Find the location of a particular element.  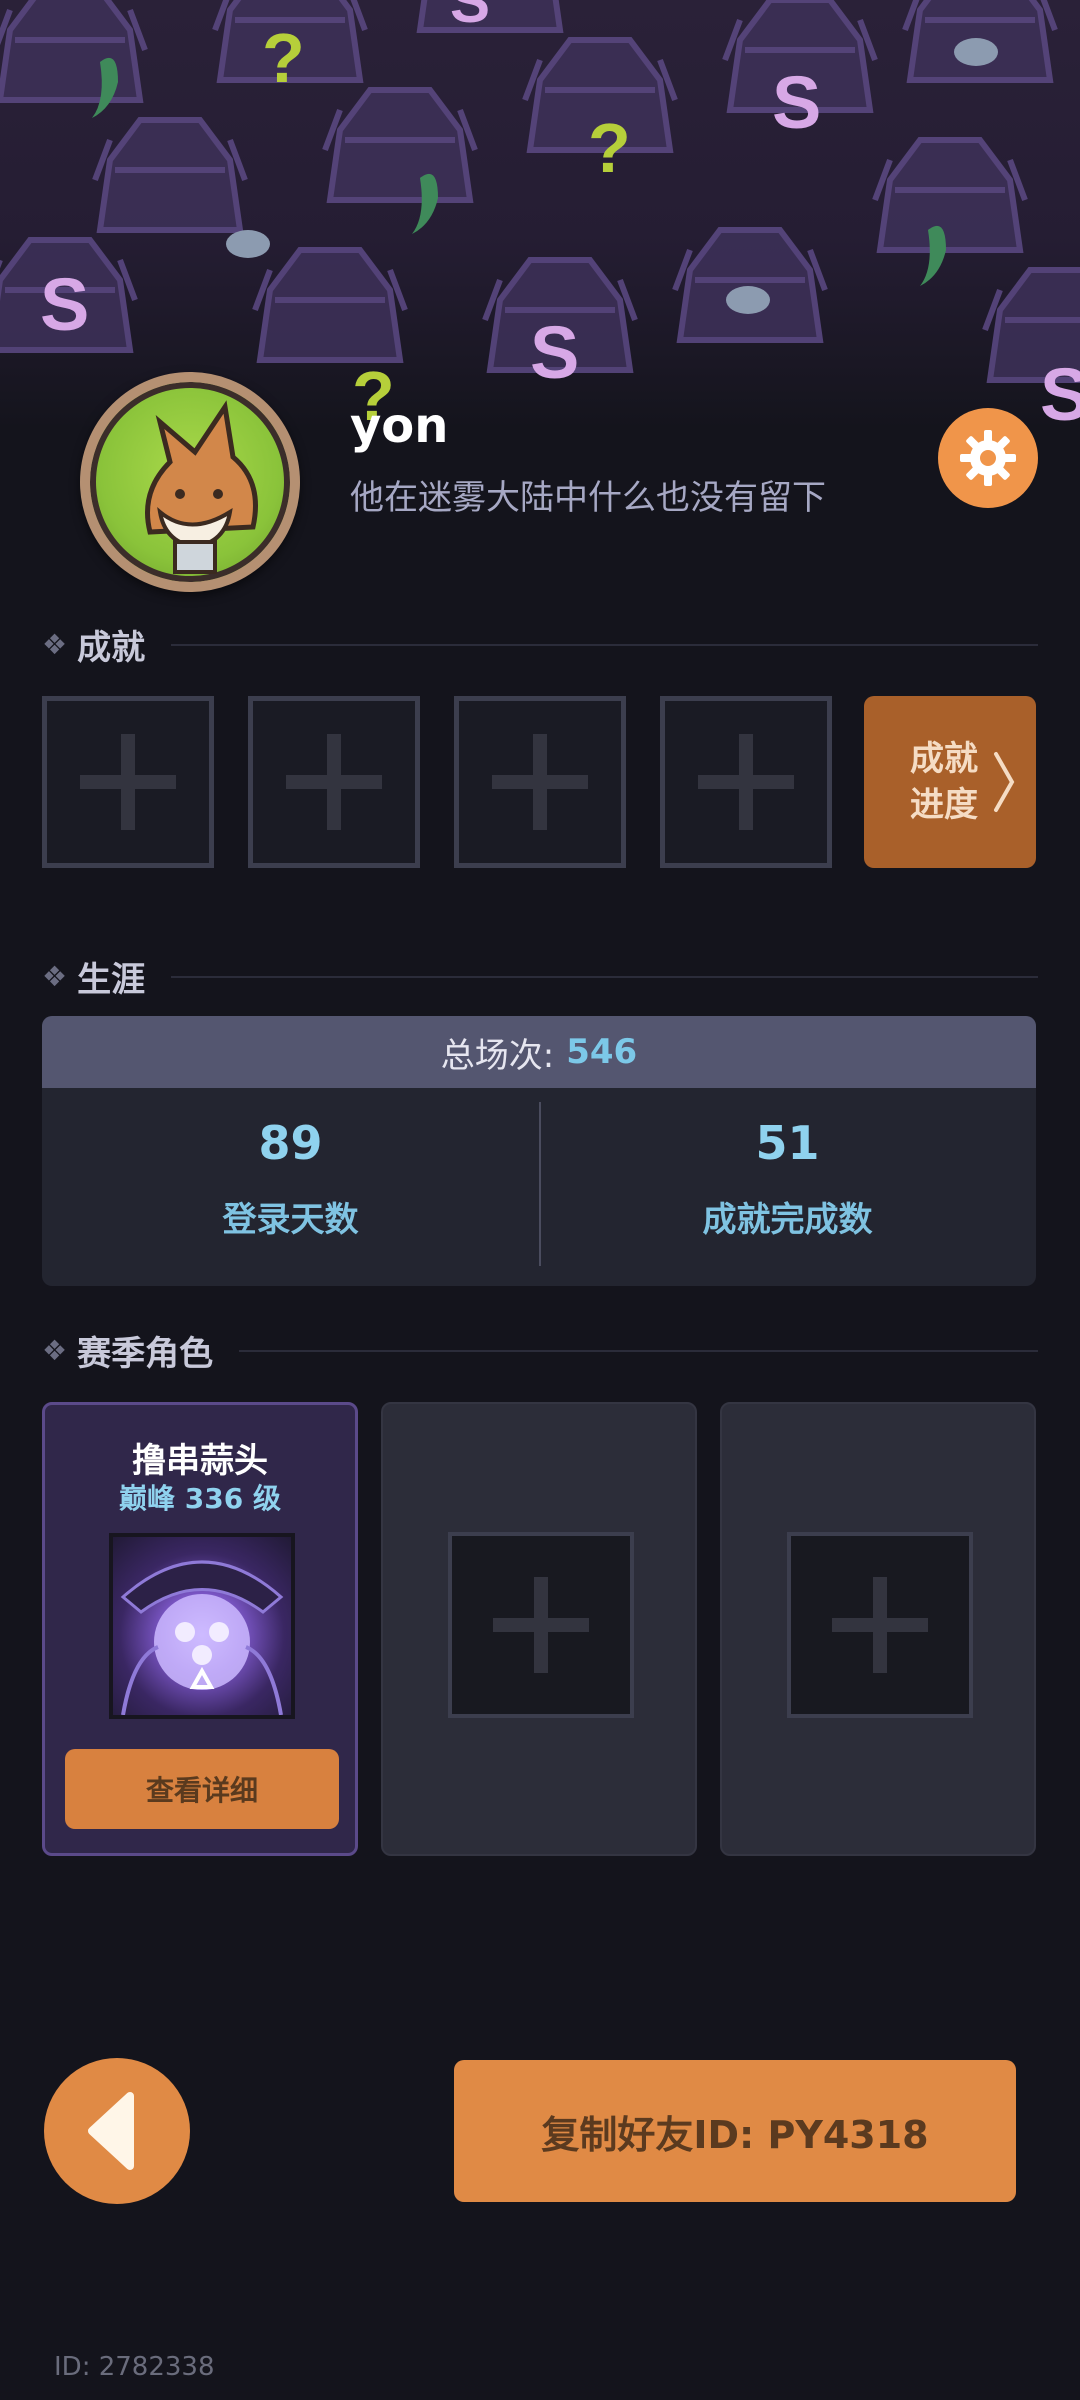

user-id: ID: 2782338 is located at coordinates (134, 2367).